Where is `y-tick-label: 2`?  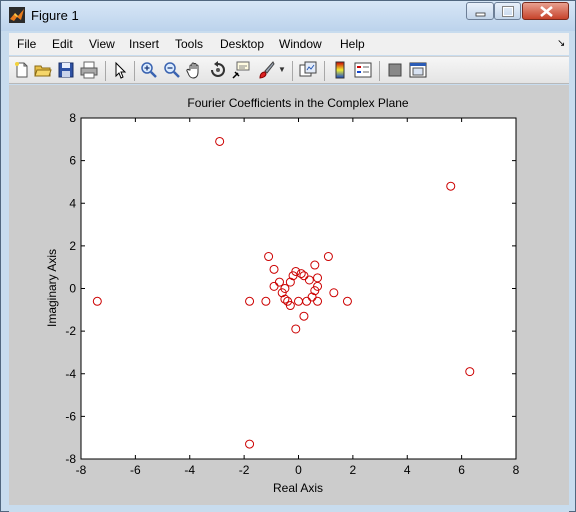 y-tick-label: 2 is located at coordinates (72, 246).